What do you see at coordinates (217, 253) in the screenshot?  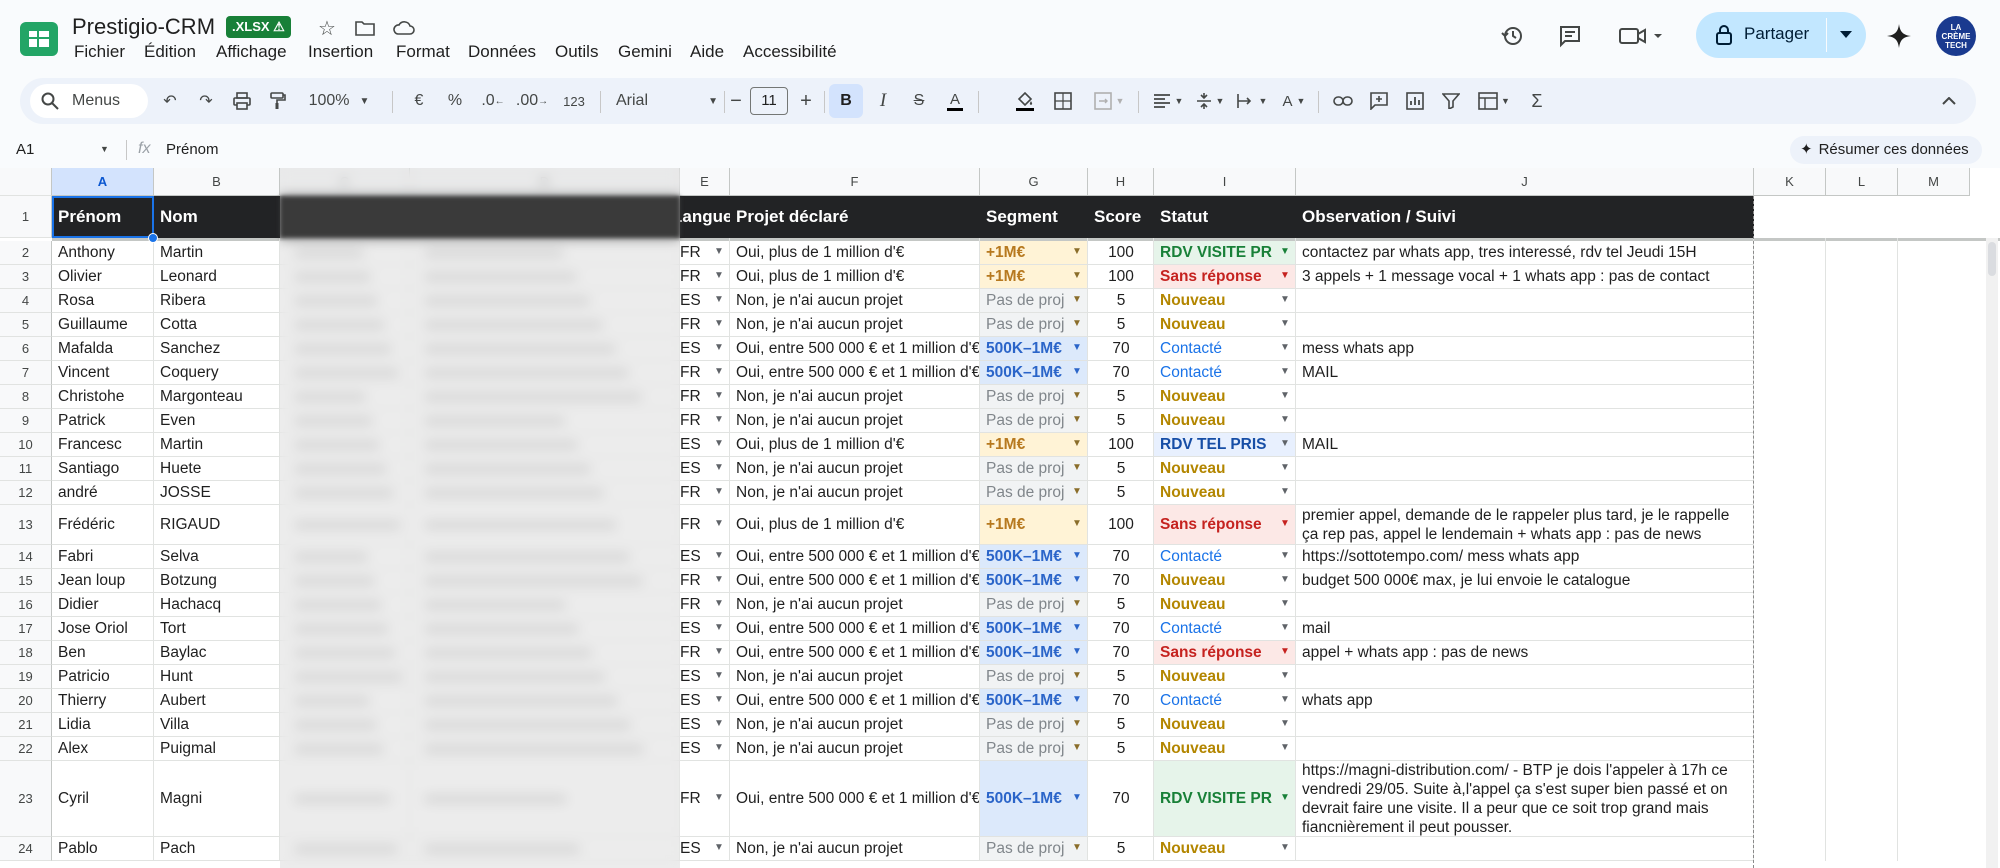 I see `cell-nom: Martin` at bounding box center [217, 253].